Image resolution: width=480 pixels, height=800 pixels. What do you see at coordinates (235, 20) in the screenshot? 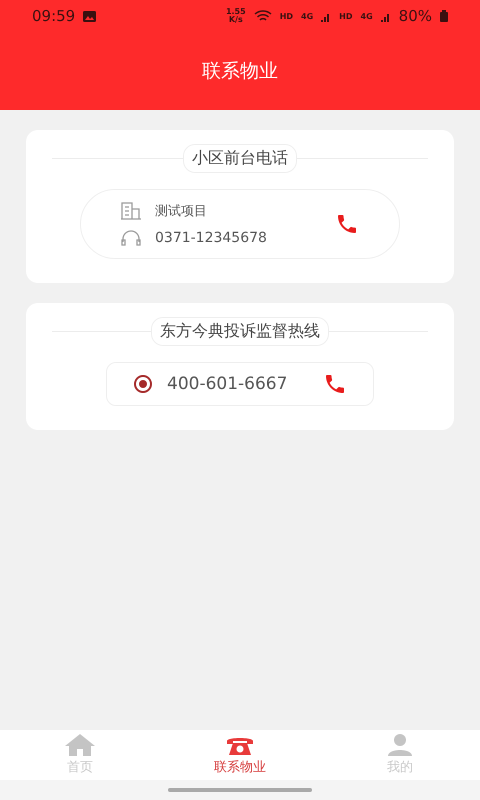
I see `speed-unit: K/s` at bounding box center [235, 20].